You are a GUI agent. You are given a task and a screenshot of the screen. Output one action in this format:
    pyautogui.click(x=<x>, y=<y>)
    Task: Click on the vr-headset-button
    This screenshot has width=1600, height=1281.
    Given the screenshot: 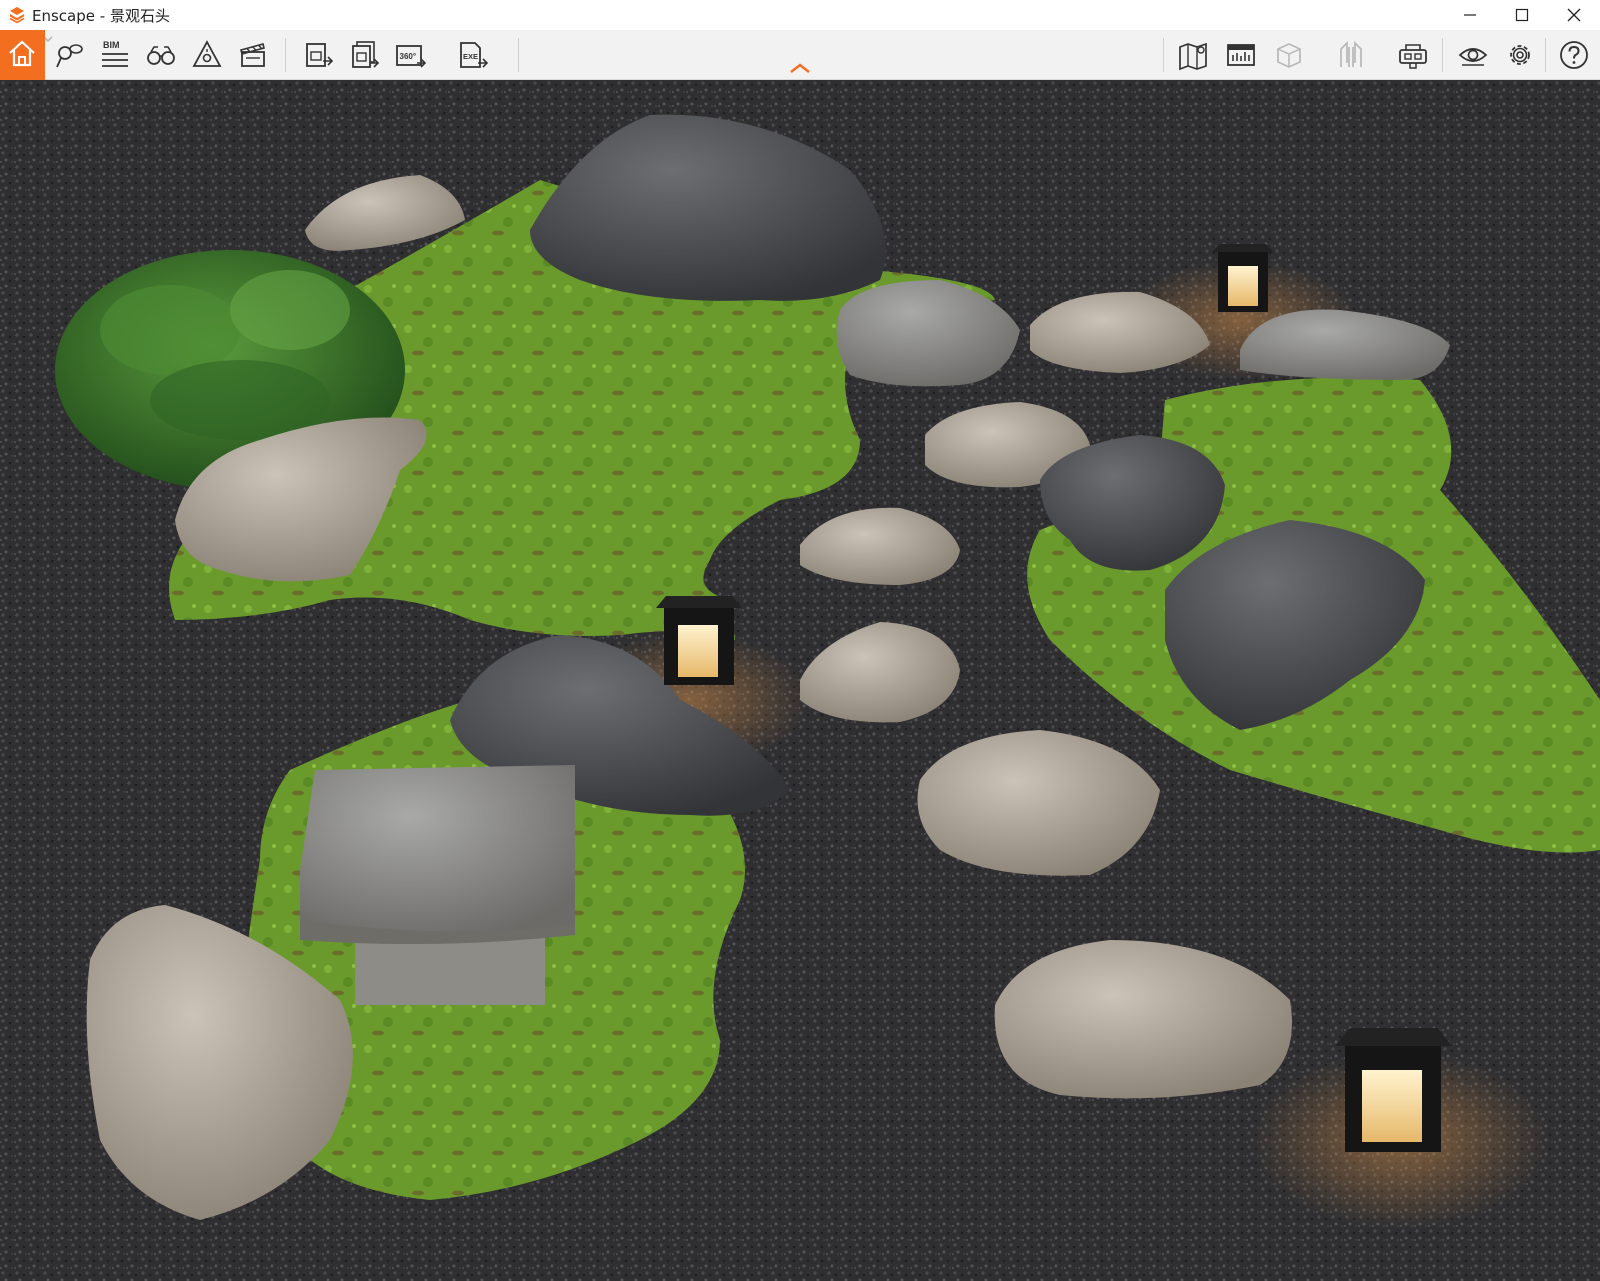 What is the action you would take?
    pyautogui.click(x=1413, y=55)
    